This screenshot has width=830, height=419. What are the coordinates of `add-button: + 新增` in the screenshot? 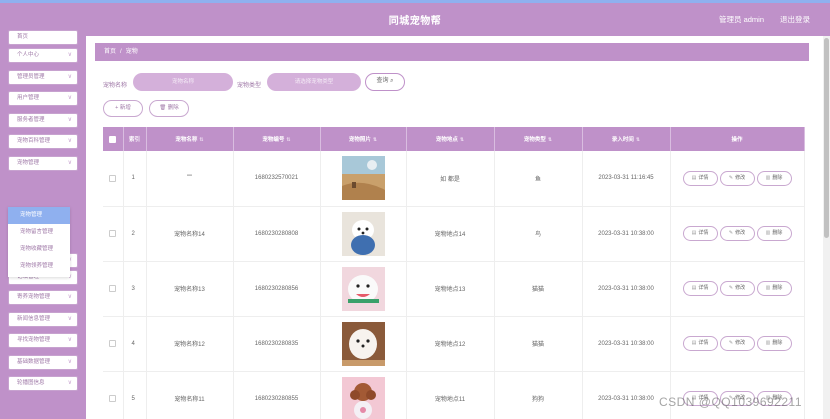 It's located at (123, 108).